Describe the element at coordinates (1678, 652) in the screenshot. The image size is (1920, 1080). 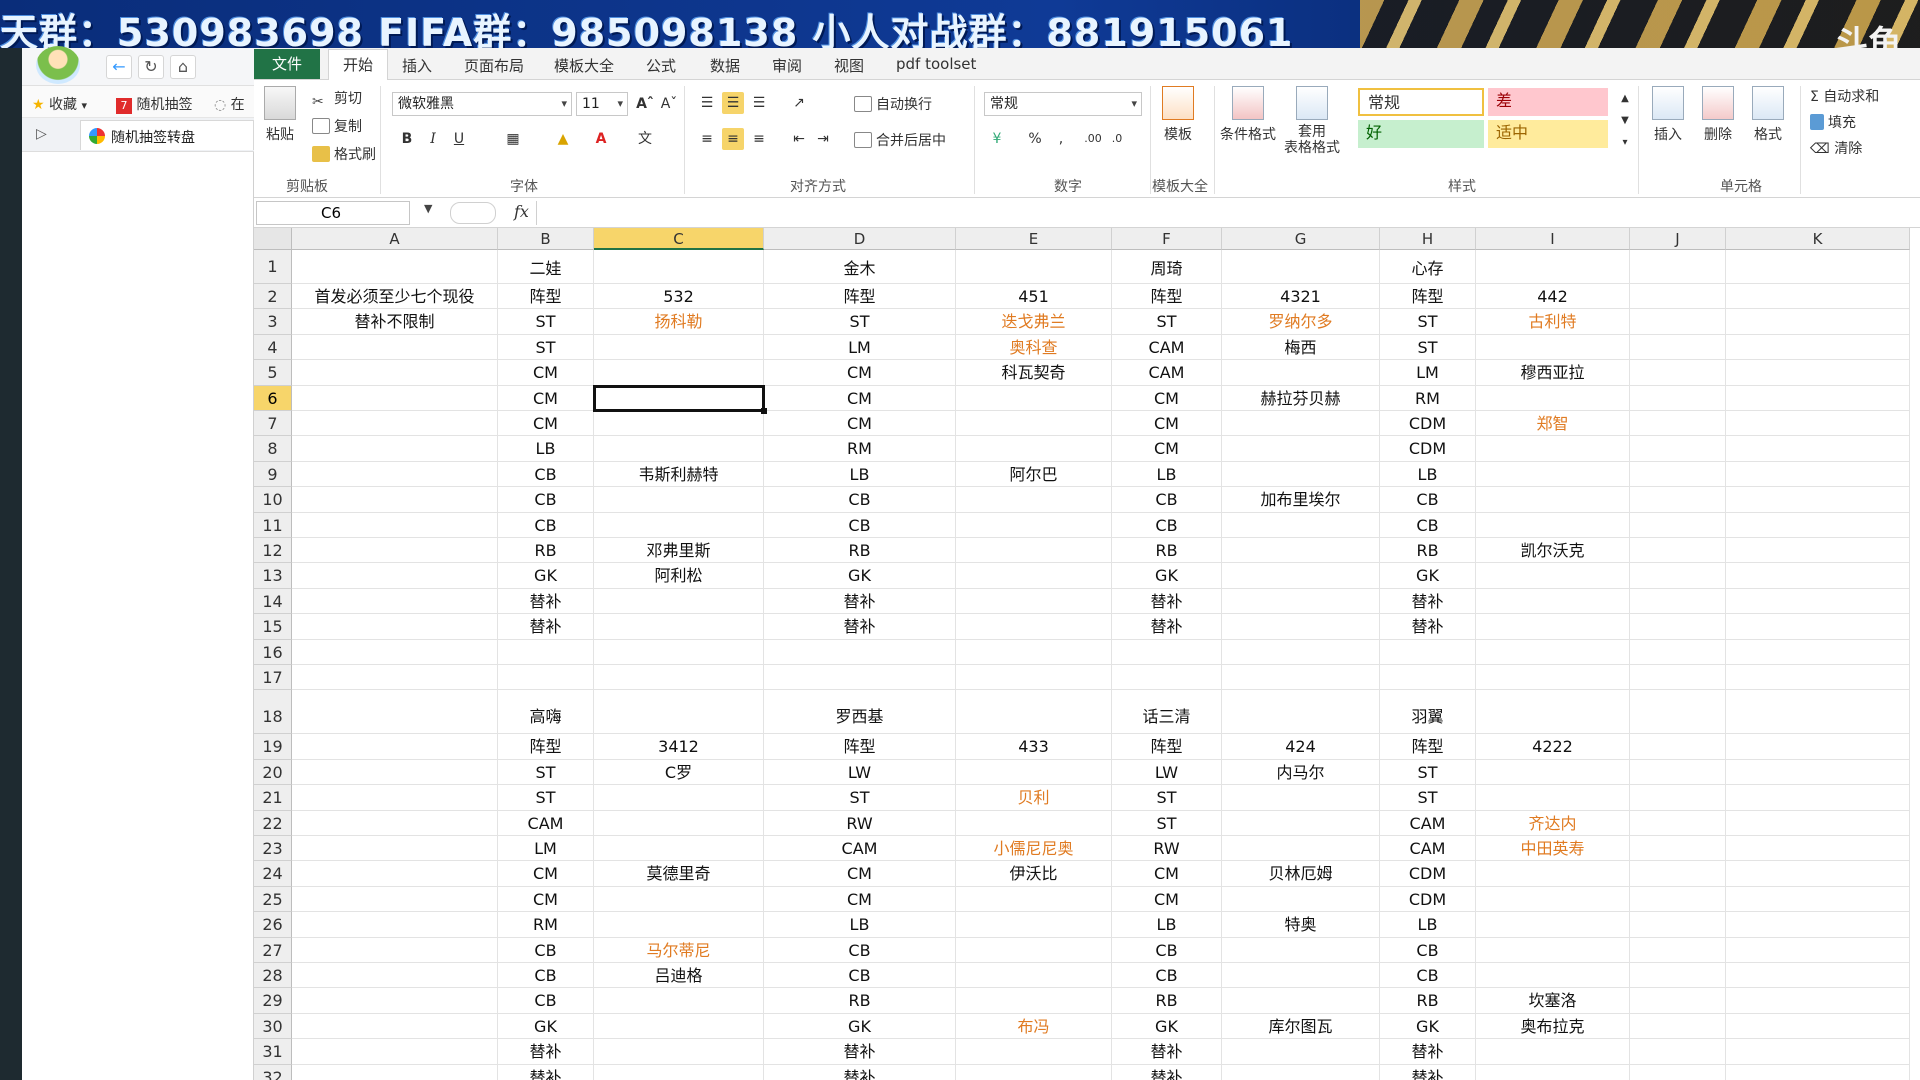
I see `cell-j16` at that location.